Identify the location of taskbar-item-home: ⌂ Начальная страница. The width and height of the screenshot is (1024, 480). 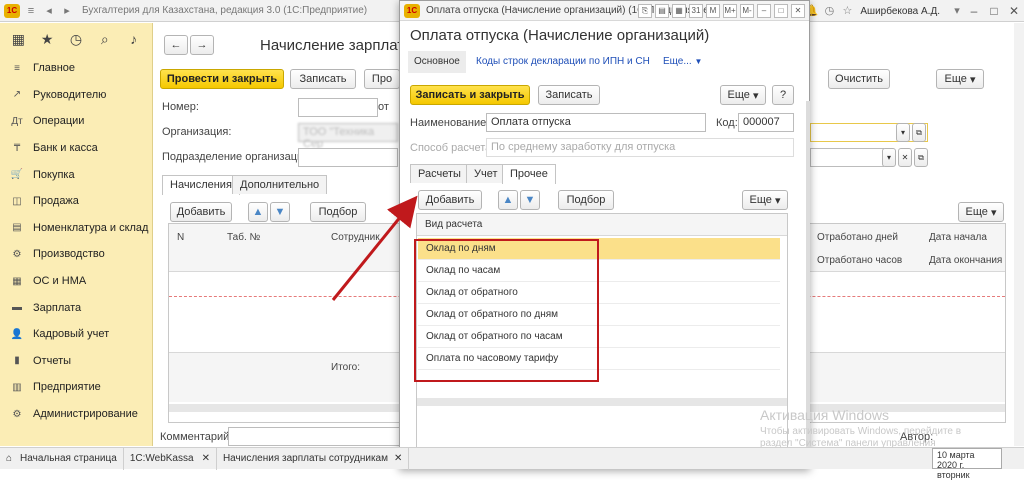
(62, 458).